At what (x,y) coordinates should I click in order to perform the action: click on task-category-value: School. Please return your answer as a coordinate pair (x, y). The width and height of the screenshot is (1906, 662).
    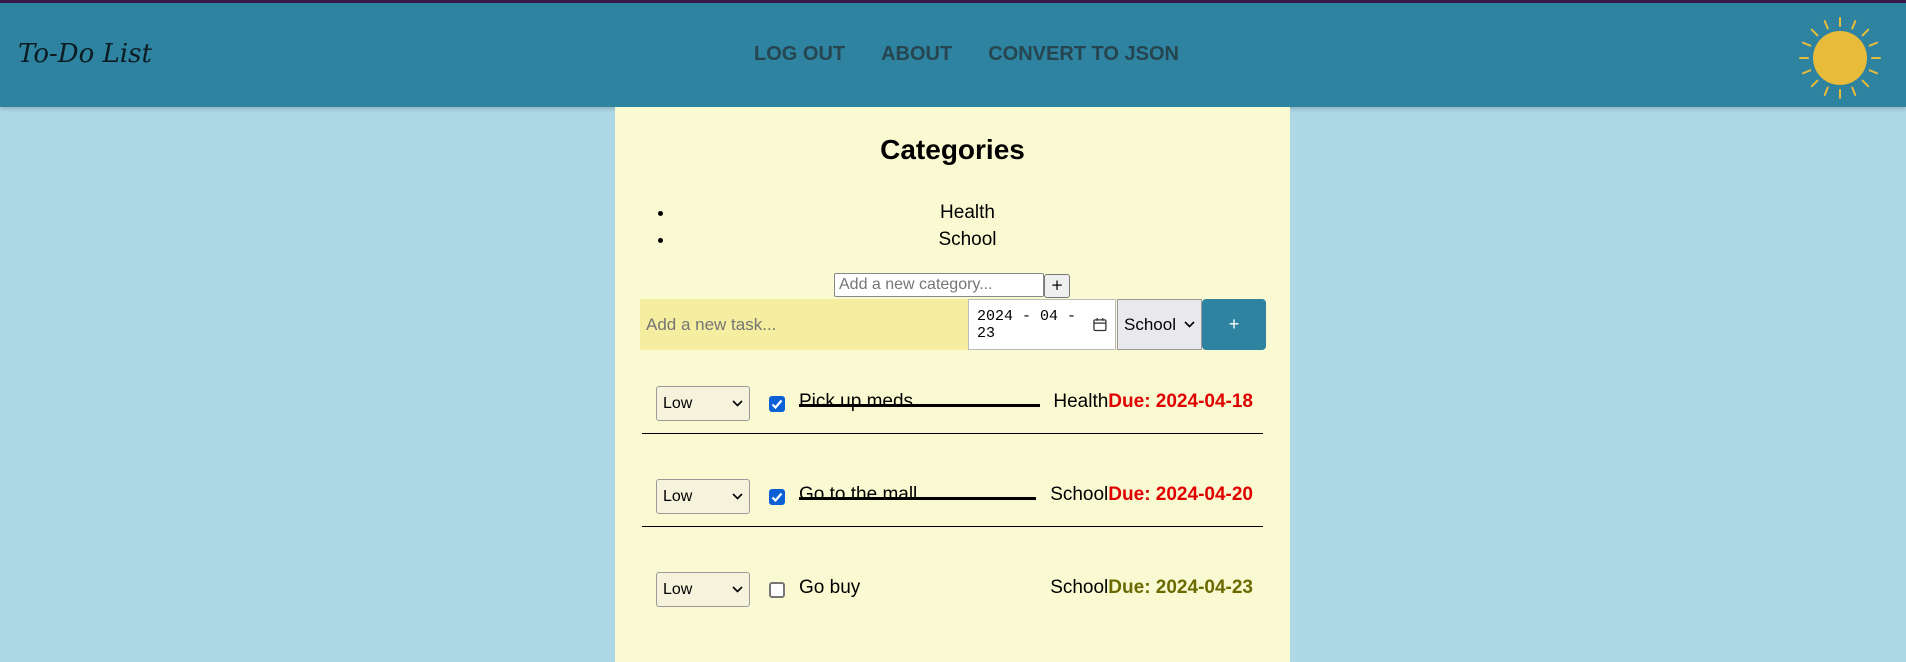
    Looking at the image, I should click on (1150, 324).